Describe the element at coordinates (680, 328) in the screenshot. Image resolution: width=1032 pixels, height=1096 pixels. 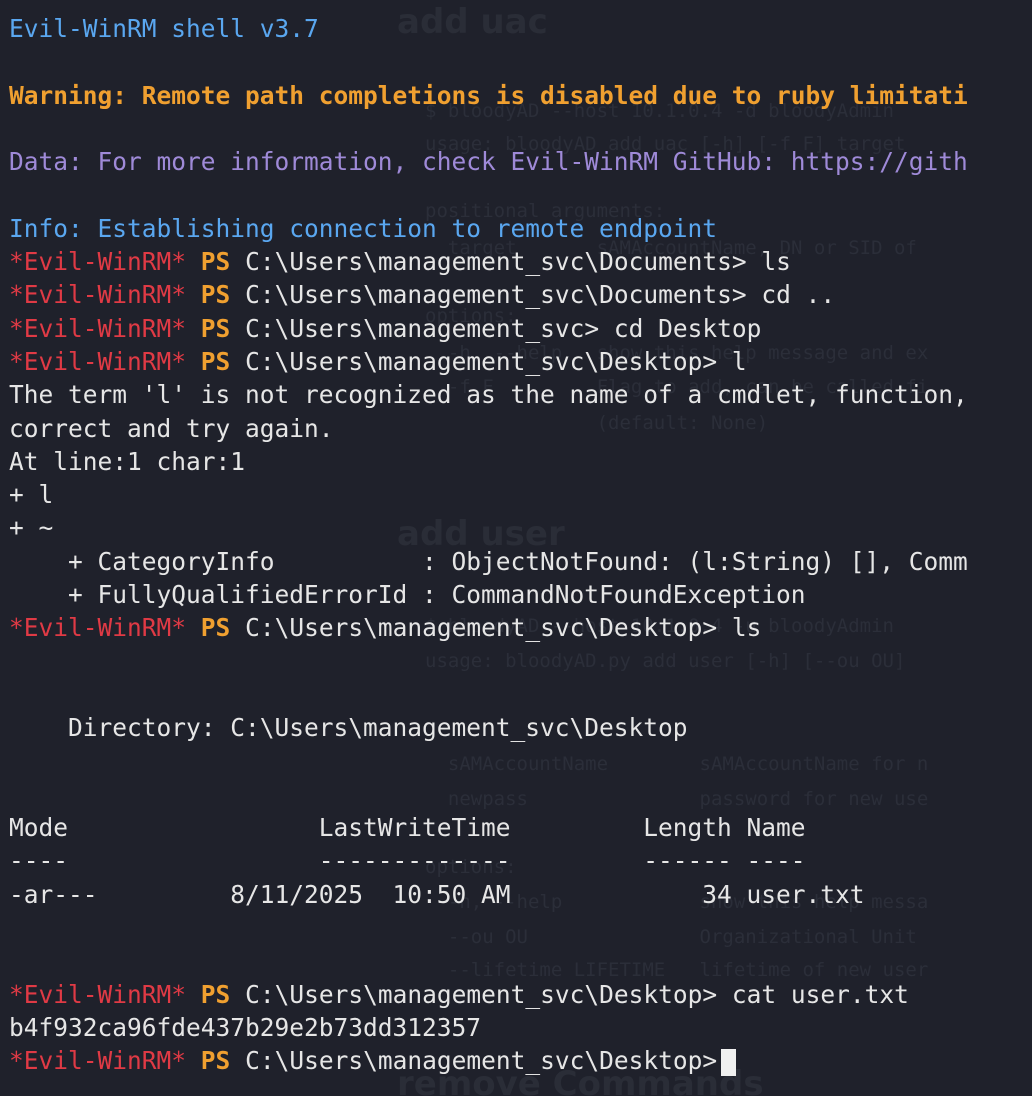
I see `command-text: cd Desktop` at that location.